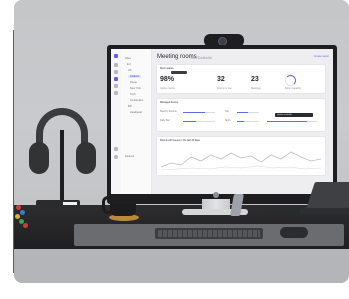 This screenshot has width=349, height=299. What do you see at coordinates (228, 120) in the screenshot?
I see `managed-row-label: Sight` at bounding box center [228, 120].